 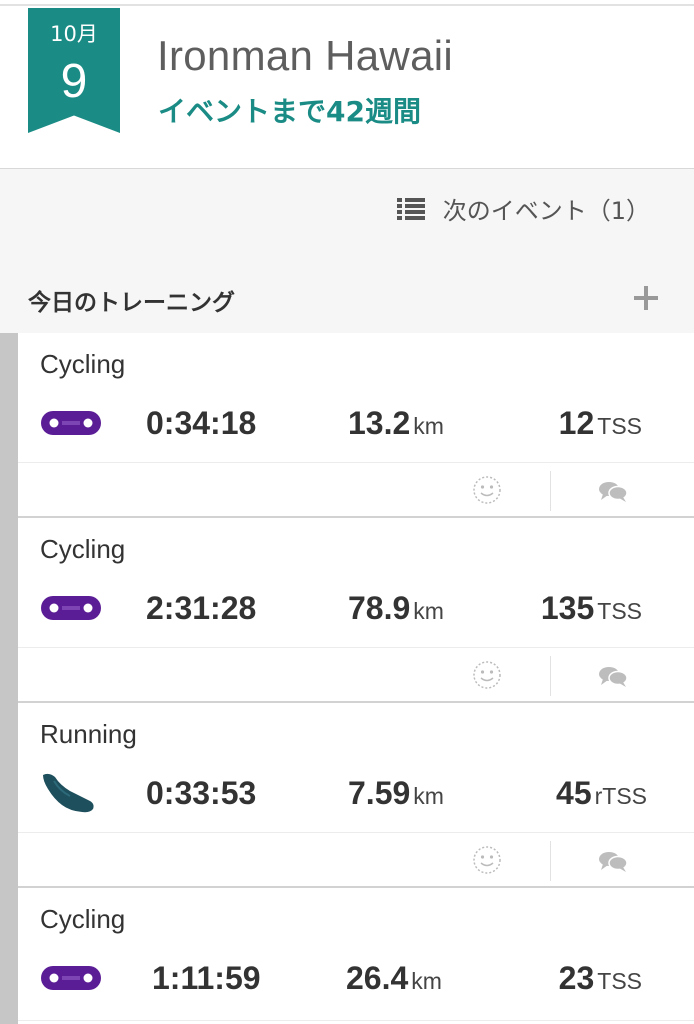 What do you see at coordinates (74, 34) in the screenshot?
I see `event-month: 10月` at bounding box center [74, 34].